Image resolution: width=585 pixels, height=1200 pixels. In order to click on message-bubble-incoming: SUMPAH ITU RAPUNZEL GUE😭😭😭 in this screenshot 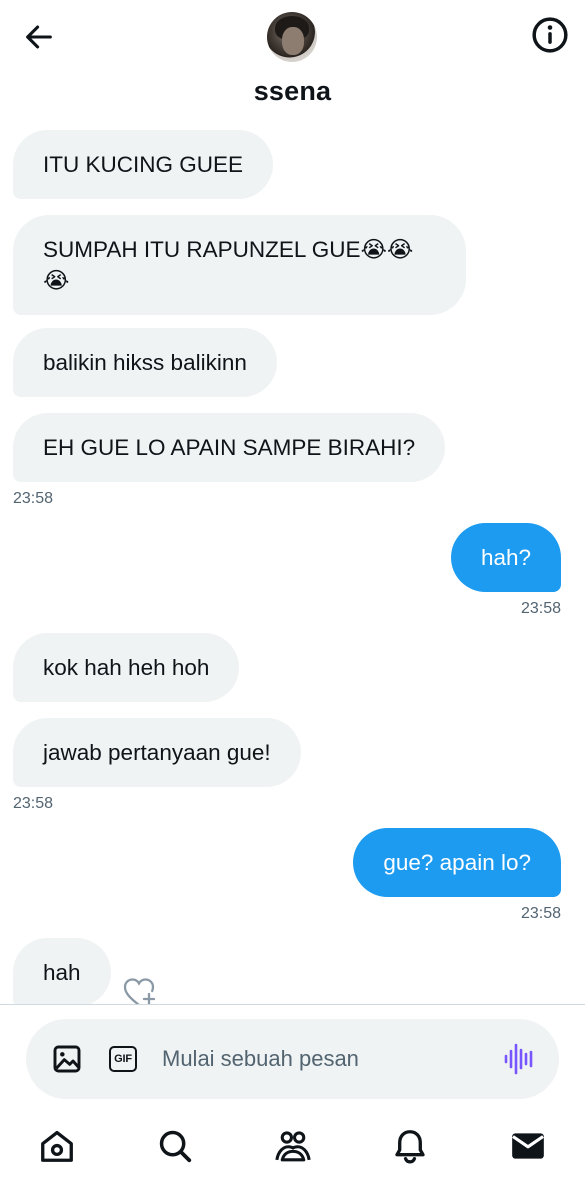, I will do `click(239, 265)`.